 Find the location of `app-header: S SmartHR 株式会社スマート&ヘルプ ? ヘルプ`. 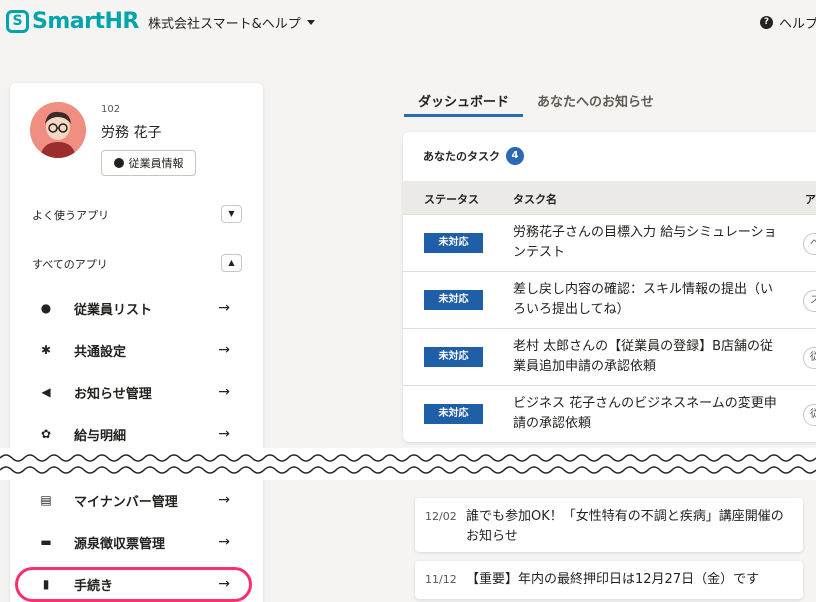

app-header: S SmartHR 株式会社スマート&ヘルプ ? ヘルプ is located at coordinates (408, 23).